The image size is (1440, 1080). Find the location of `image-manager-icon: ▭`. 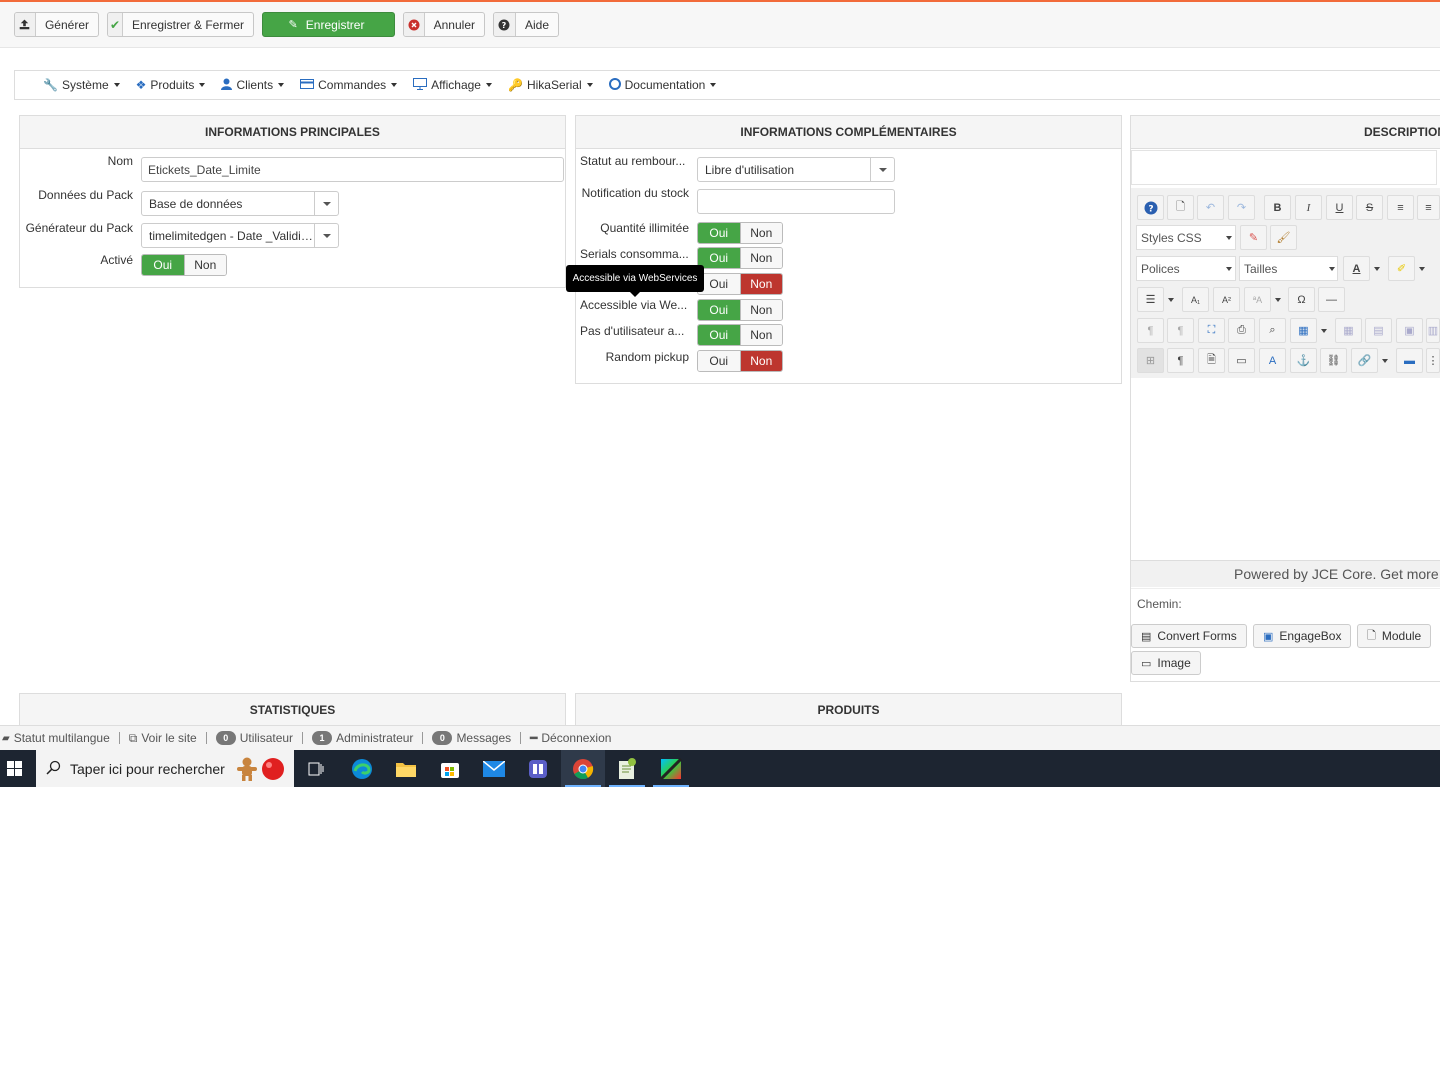

image-manager-icon: ▭ is located at coordinates (1241, 360).